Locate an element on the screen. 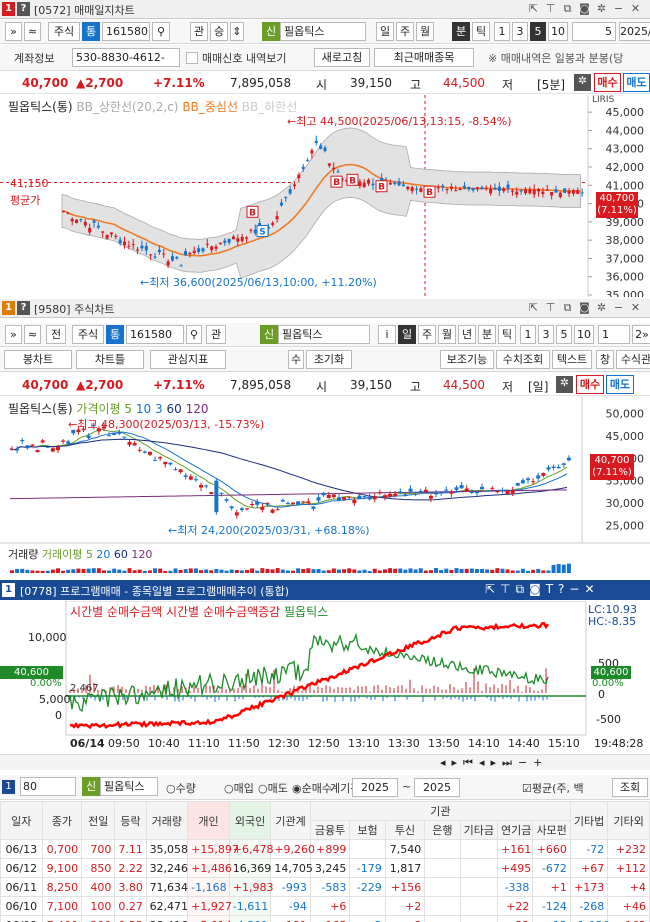 The image size is (650, 922). radio-buy: ○매입 is located at coordinates (239, 788).